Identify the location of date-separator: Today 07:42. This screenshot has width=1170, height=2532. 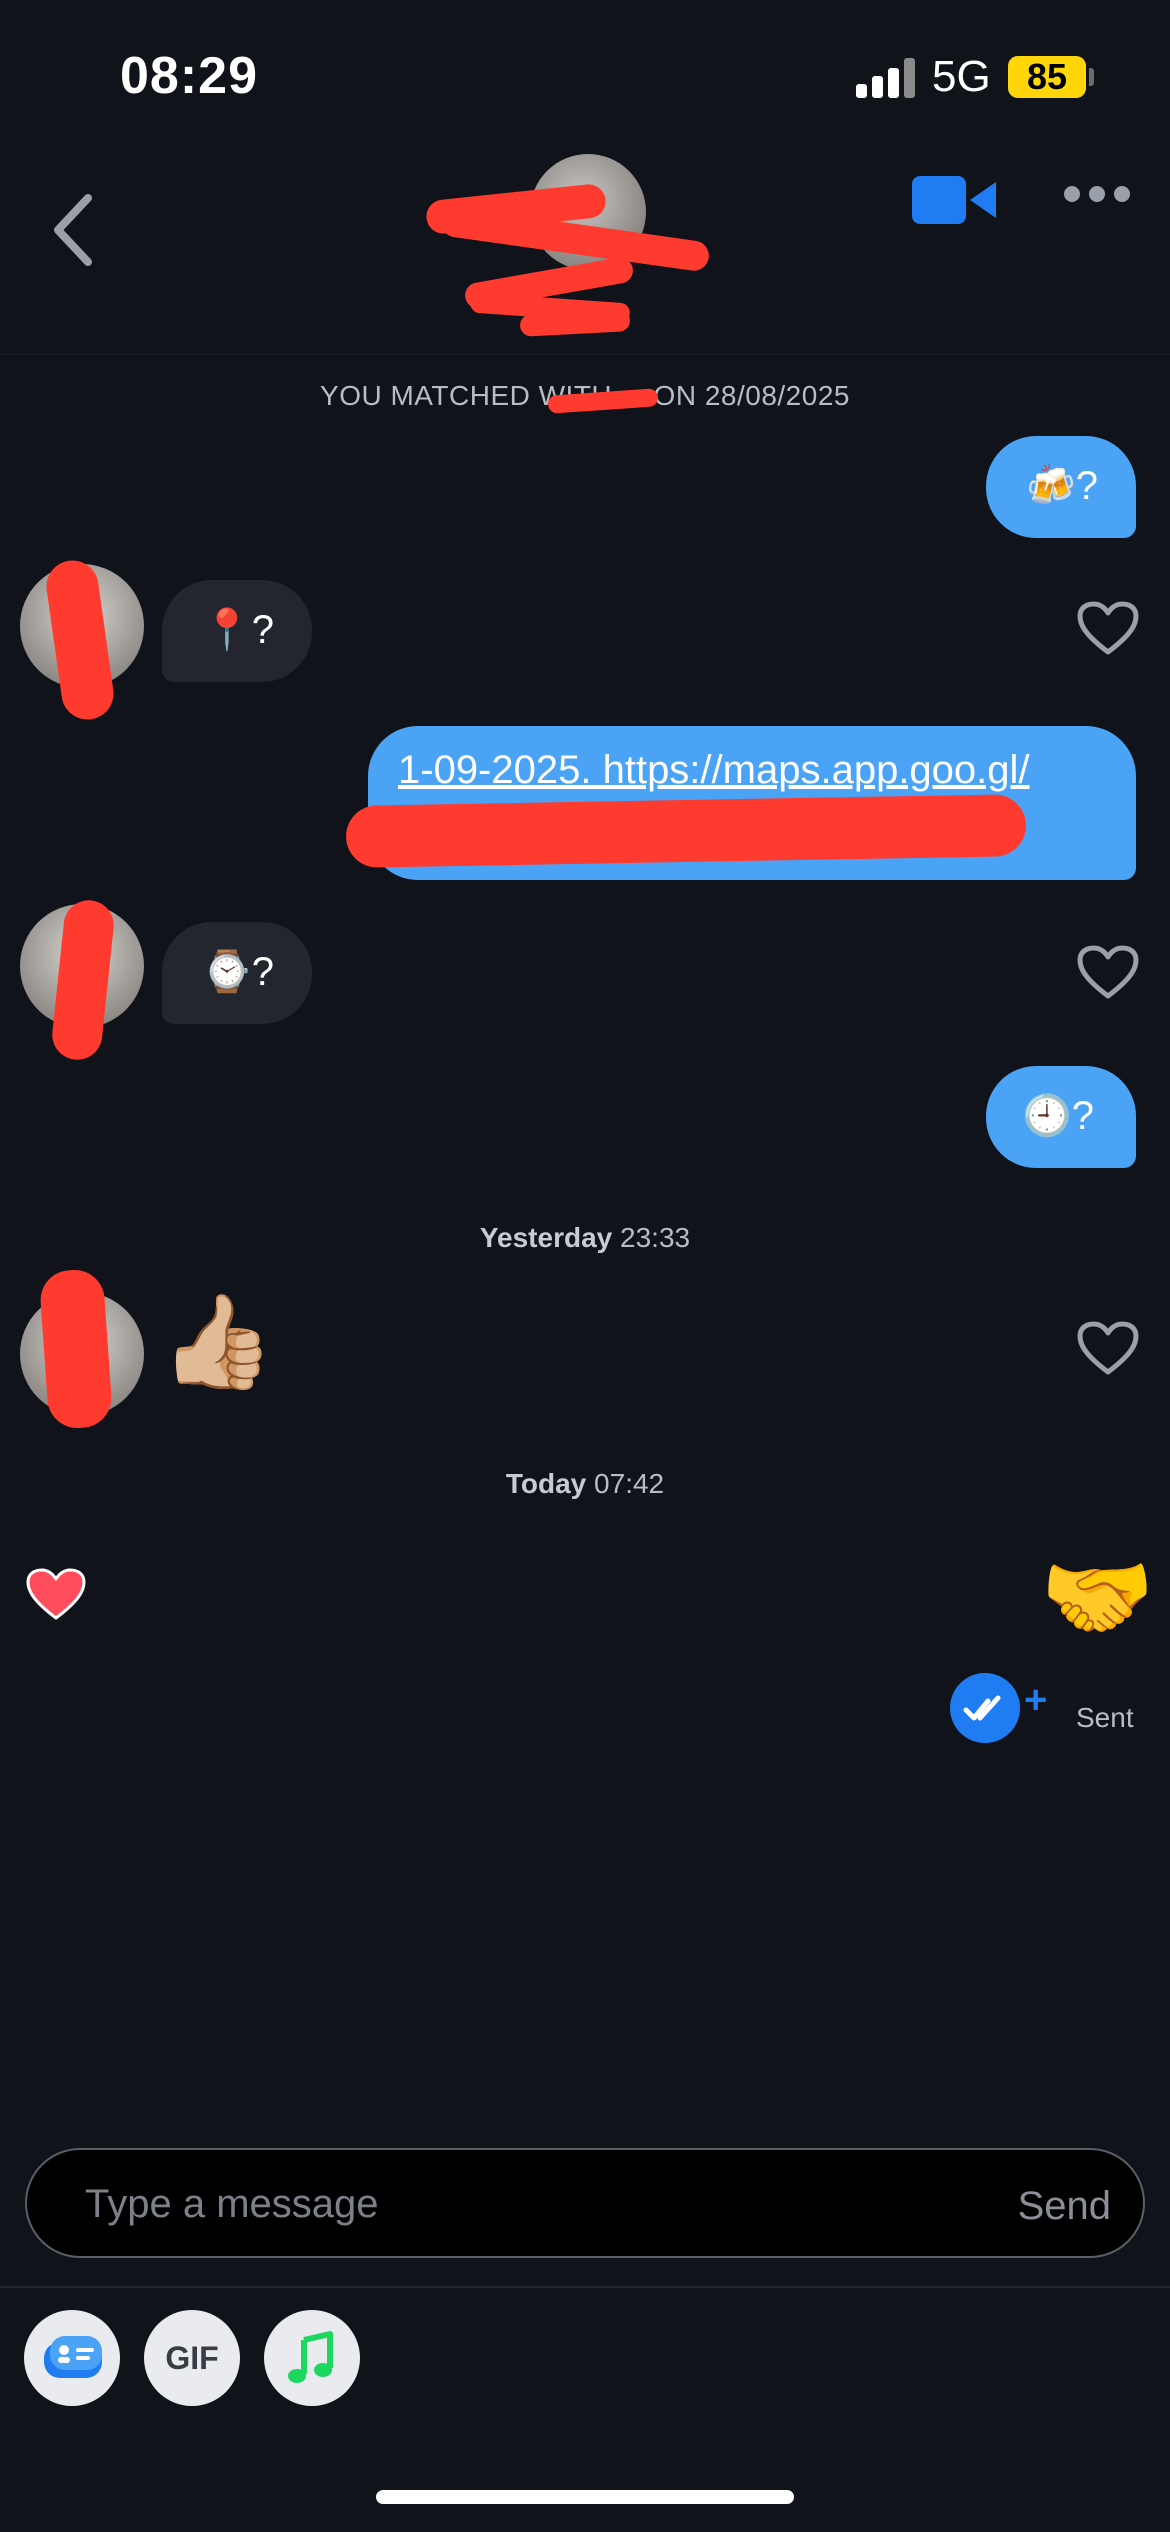
(585, 1484).